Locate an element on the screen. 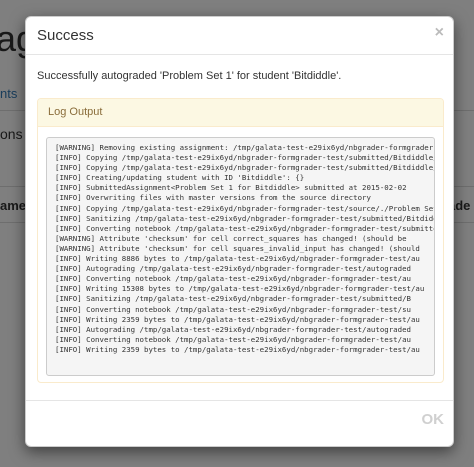 The image size is (474, 467). modal-footer: OK is located at coordinates (239, 423).